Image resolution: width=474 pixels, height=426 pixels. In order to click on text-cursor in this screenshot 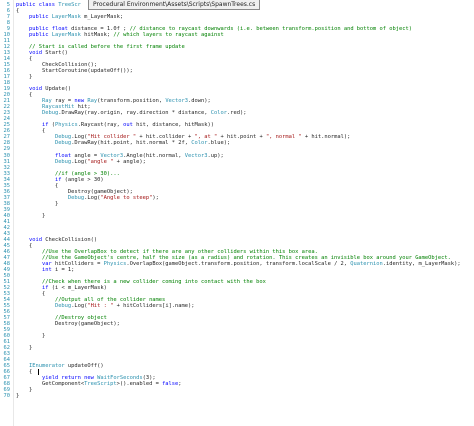, I will do `click(38, 372)`.